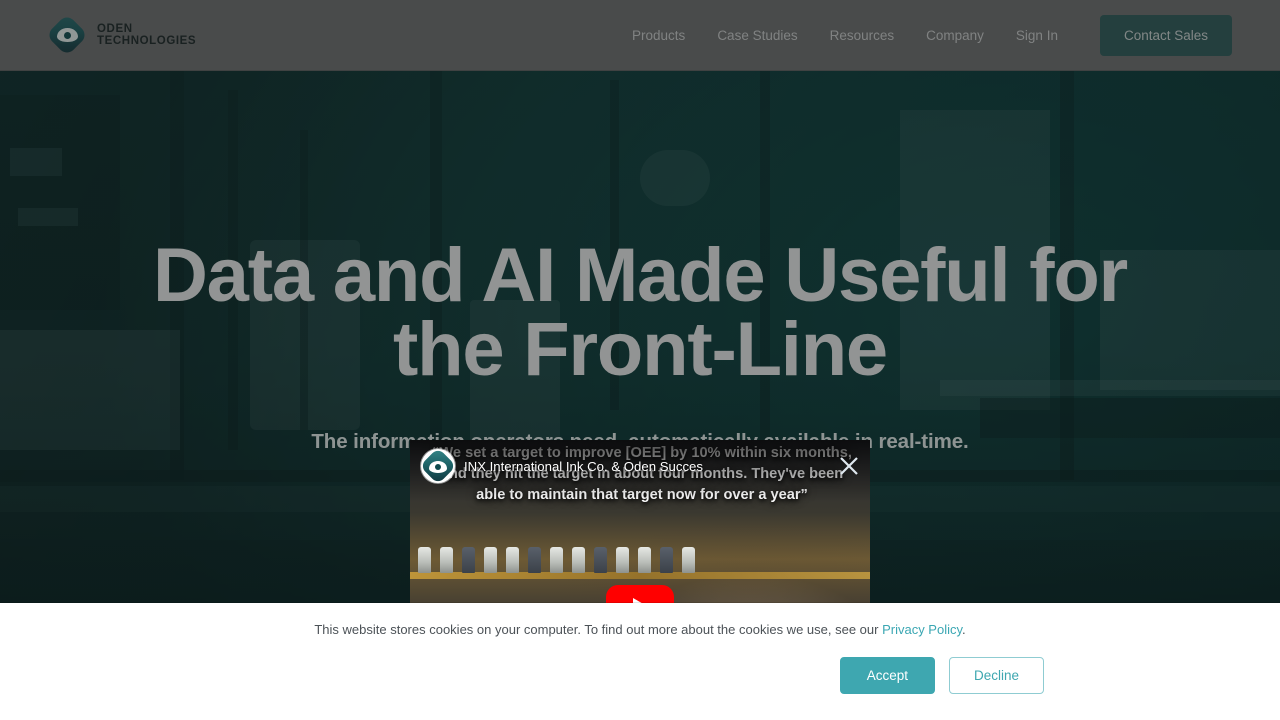 This screenshot has height=720, width=1280. What do you see at coordinates (941, 675) in the screenshot?
I see `cookie-actions: Accept Decline` at bounding box center [941, 675].